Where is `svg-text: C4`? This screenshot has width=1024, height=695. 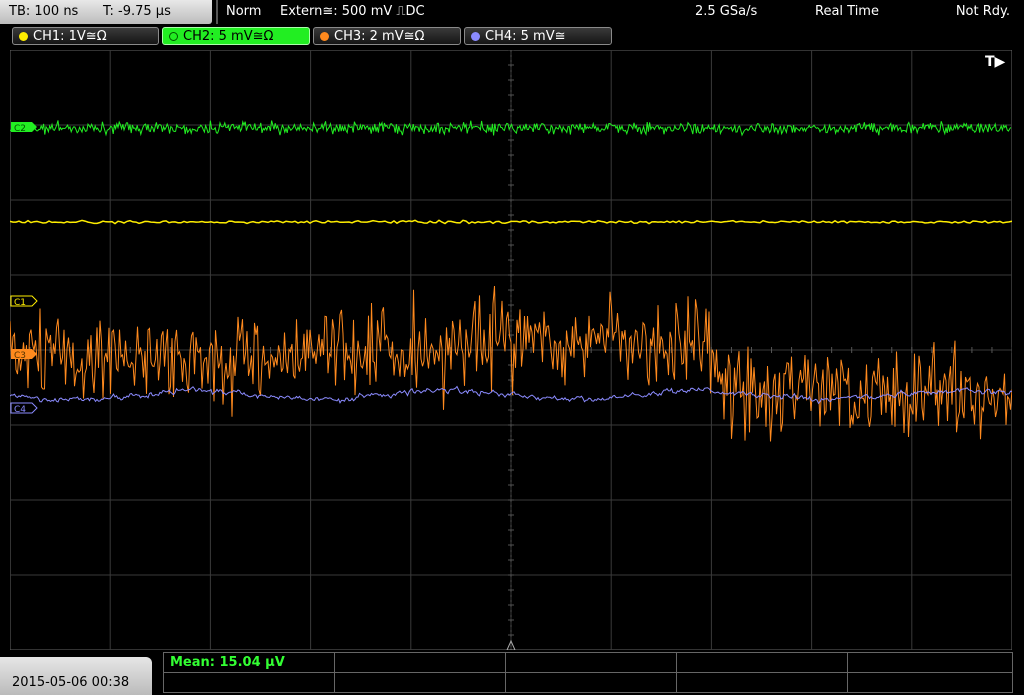
svg-text: C4 is located at coordinates (20, 410).